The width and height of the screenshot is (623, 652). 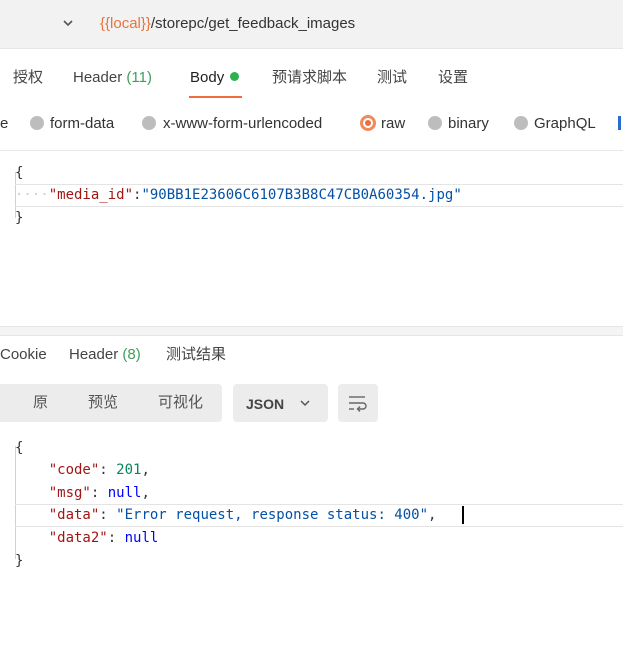 What do you see at coordinates (28, 78) in the screenshot?
I see `tab-auth: 授权` at bounding box center [28, 78].